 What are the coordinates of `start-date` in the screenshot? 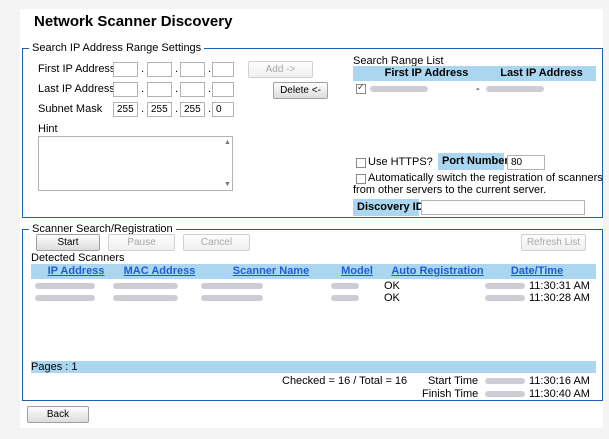 It's located at (505, 381).